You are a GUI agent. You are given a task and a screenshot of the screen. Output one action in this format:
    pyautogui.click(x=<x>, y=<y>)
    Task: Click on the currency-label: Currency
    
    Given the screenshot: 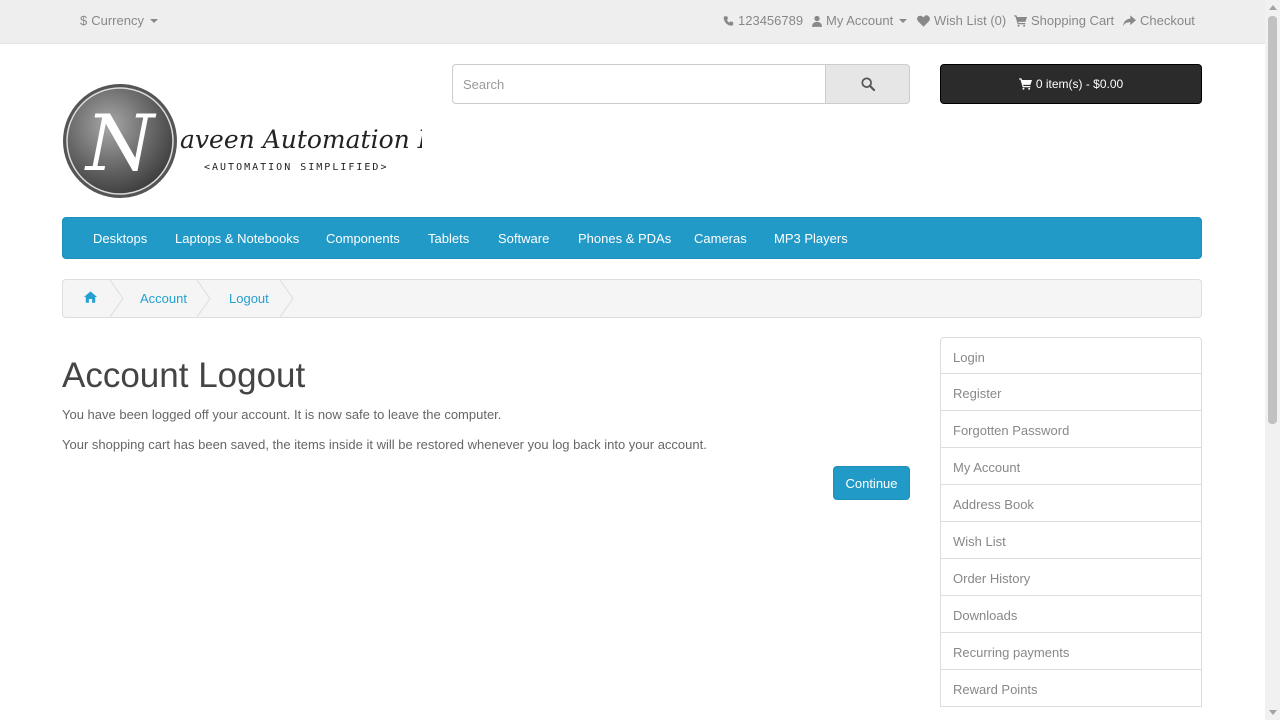 What is the action you would take?
    pyautogui.click(x=117, y=20)
    